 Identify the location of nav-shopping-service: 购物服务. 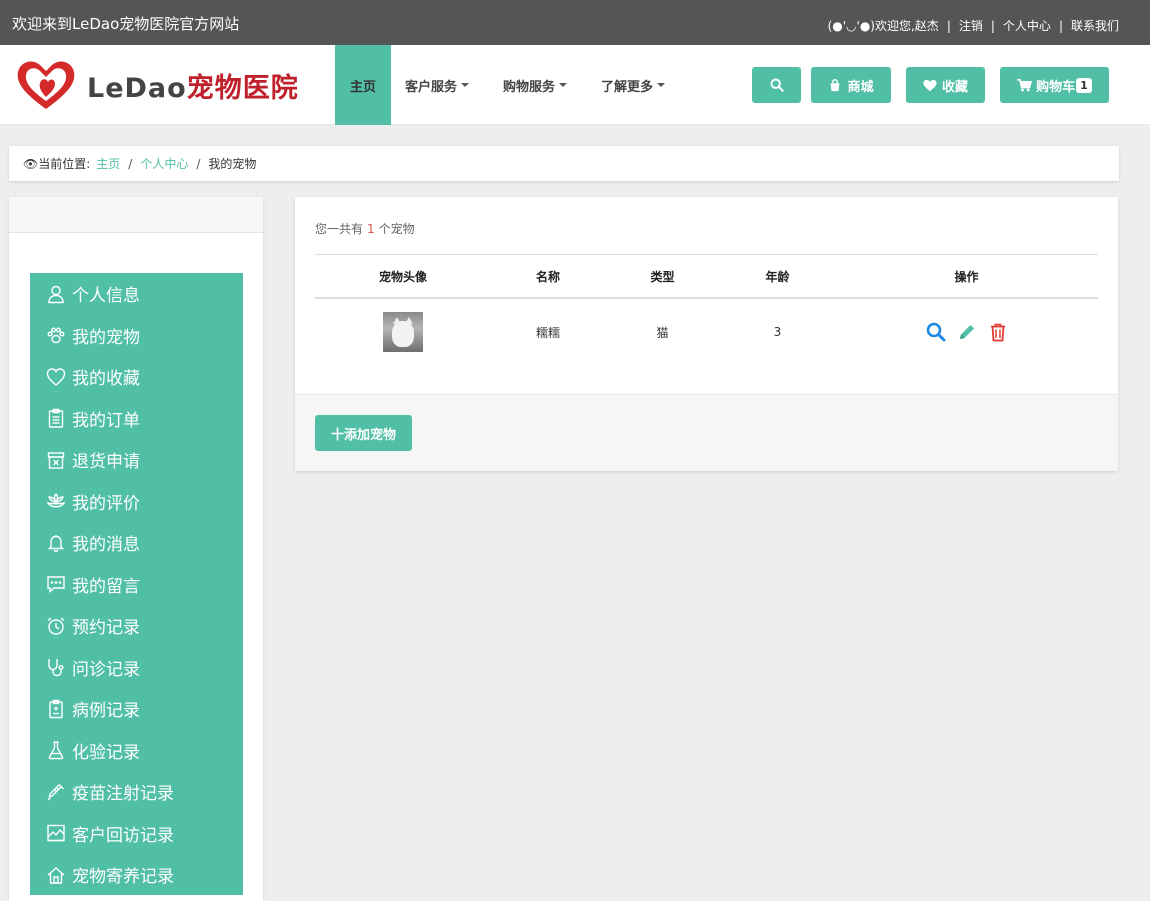
(535, 85).